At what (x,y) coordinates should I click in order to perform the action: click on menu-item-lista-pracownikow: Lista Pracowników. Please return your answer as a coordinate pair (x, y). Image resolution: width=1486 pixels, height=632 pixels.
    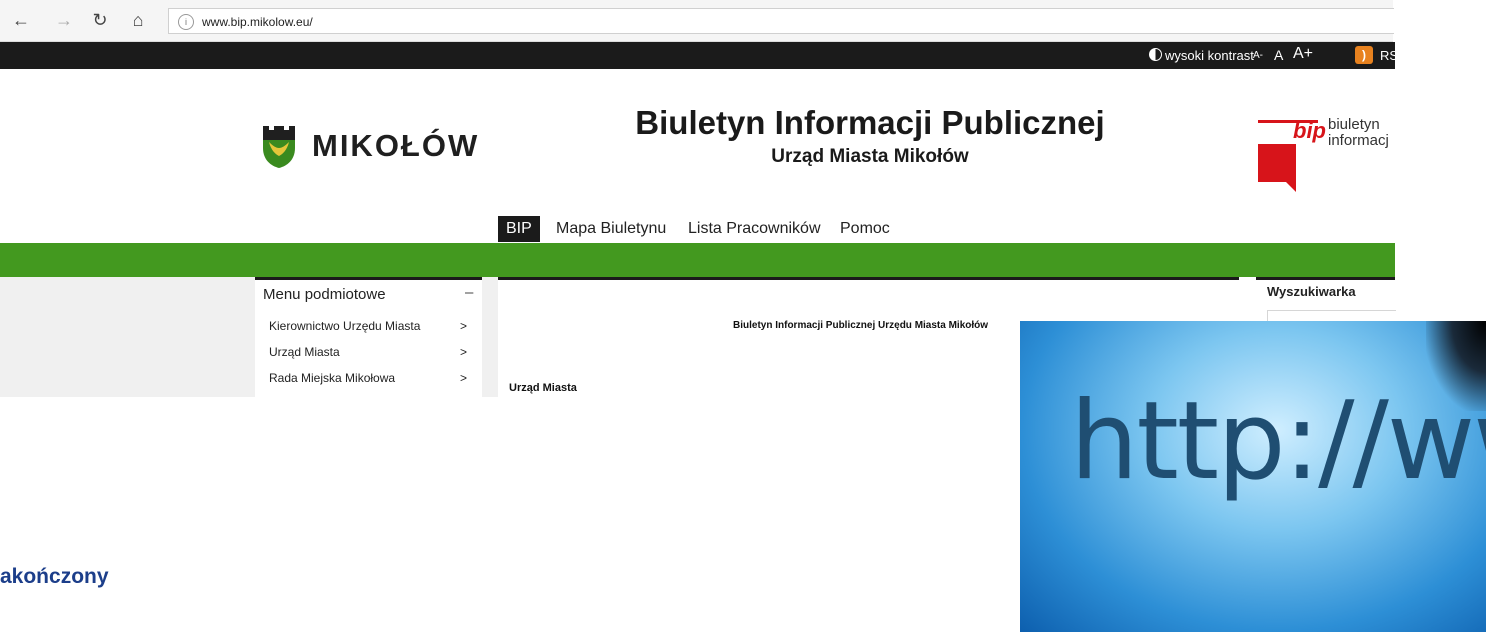
    Looking at the image, I should click on (754, 229).